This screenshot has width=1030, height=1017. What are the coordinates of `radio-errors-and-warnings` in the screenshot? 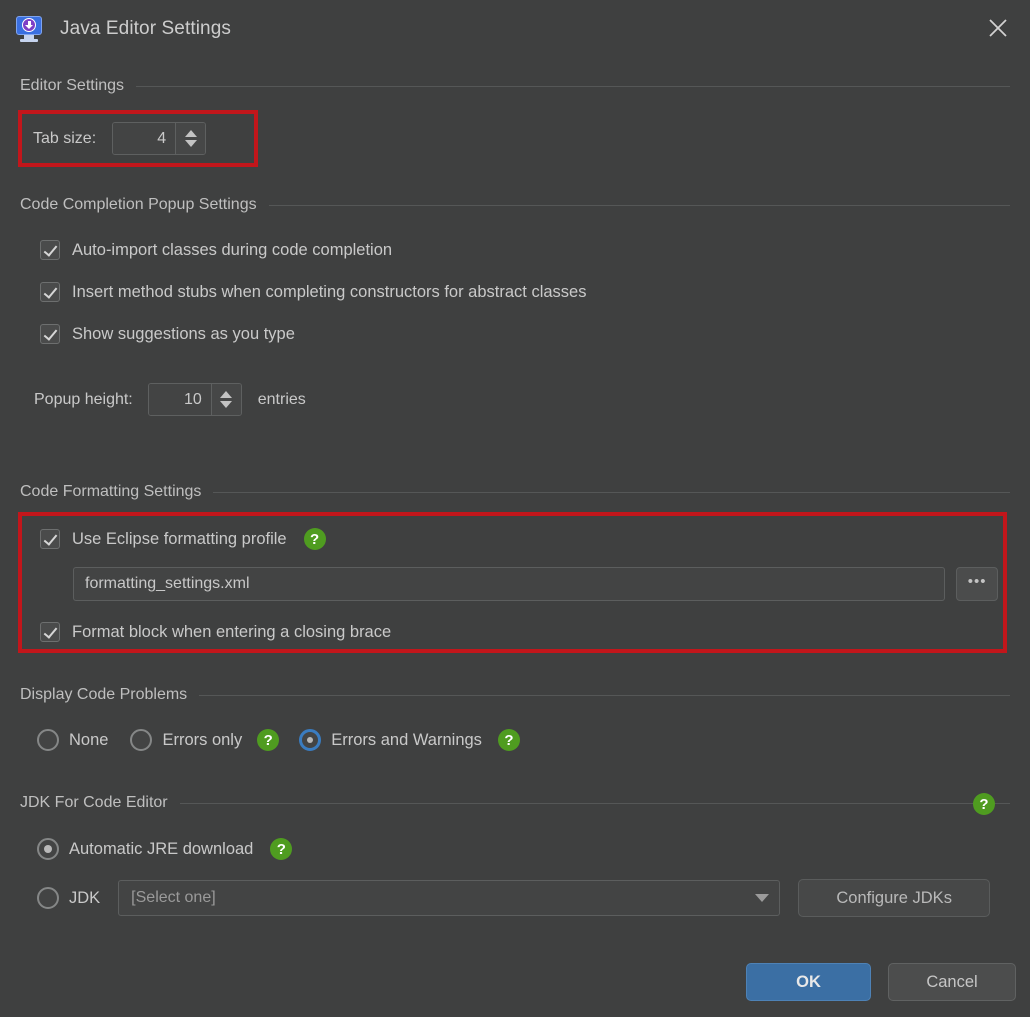 It's located at (310, 740).